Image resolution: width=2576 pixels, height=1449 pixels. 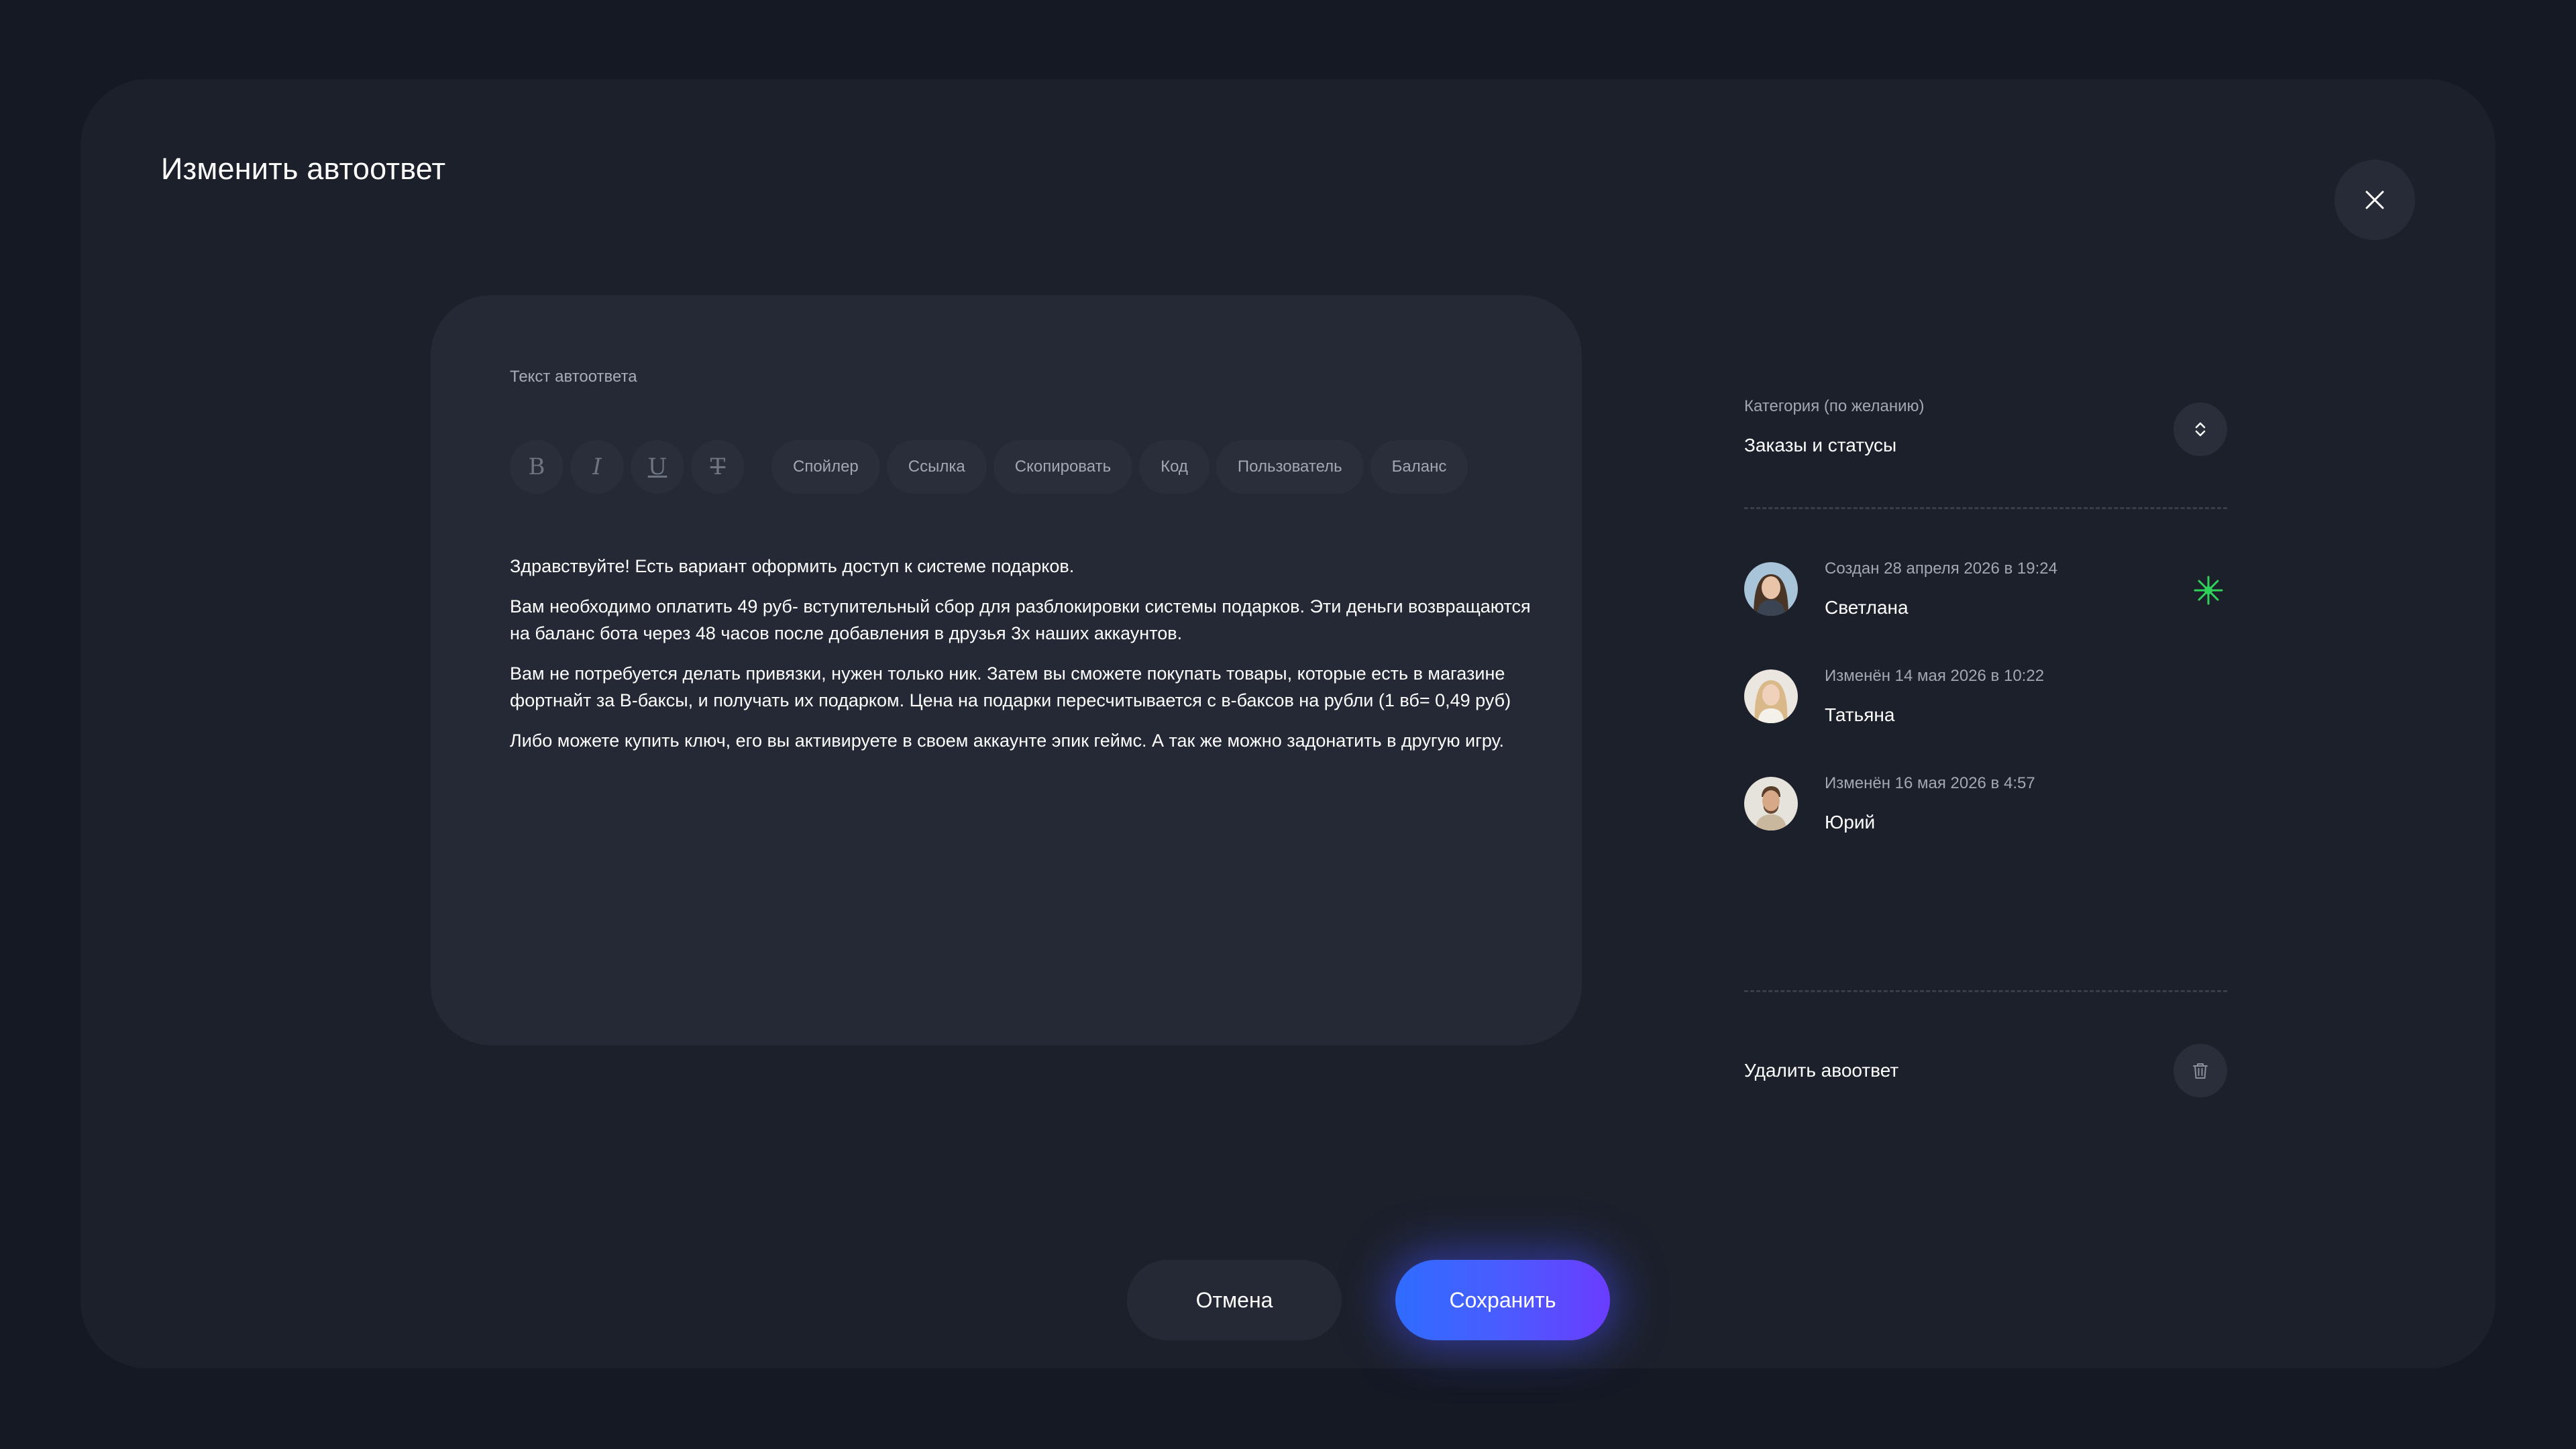 I want to click on category-label: Категория (по желанию), so click(x=1834, y=406).